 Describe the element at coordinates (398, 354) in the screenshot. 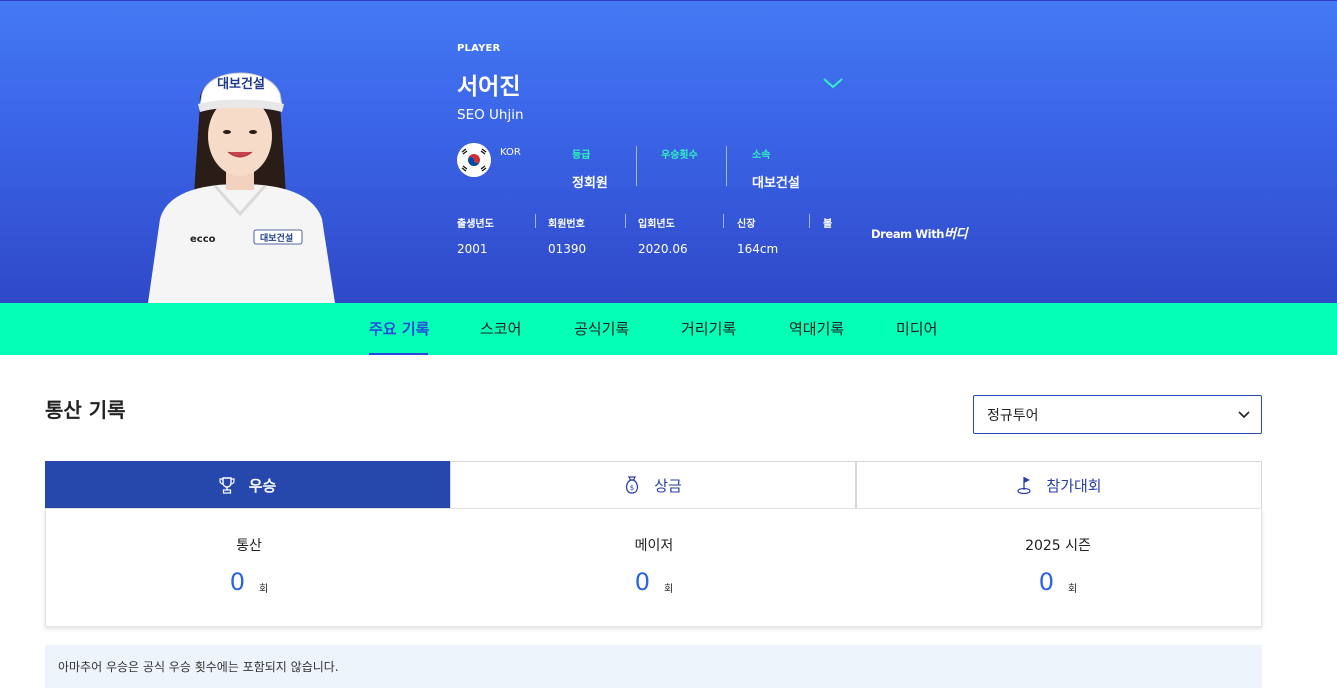

I see `active-nav-indicator` at that location.